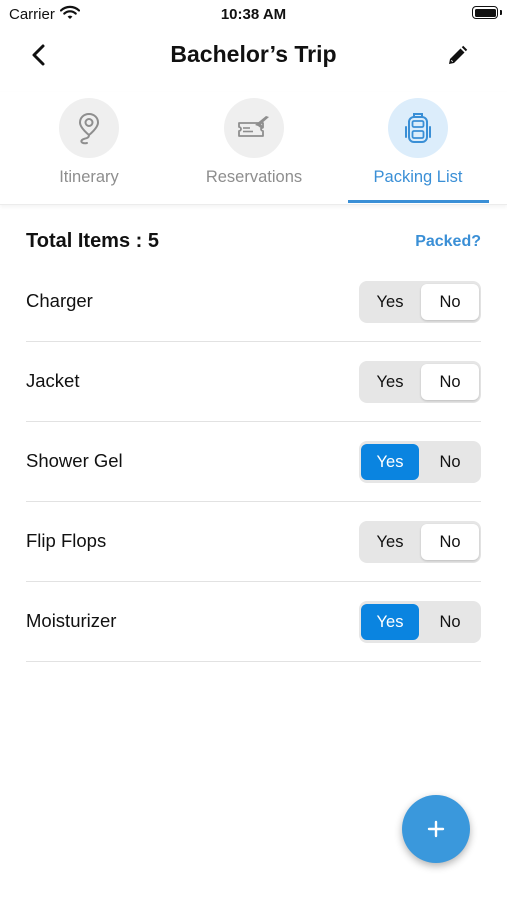  Describe the element at coordinates (254, 177) in the screenshot. I see `tab-label-reservations: Reservations` at that location.